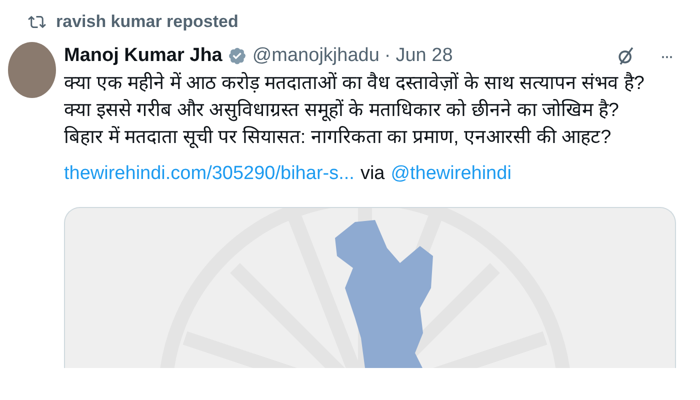  What do you see at coordinates (316, 56) in the screenshot?
I see `author-handle: @manojkjhadu` at bounding box center [316, 56].